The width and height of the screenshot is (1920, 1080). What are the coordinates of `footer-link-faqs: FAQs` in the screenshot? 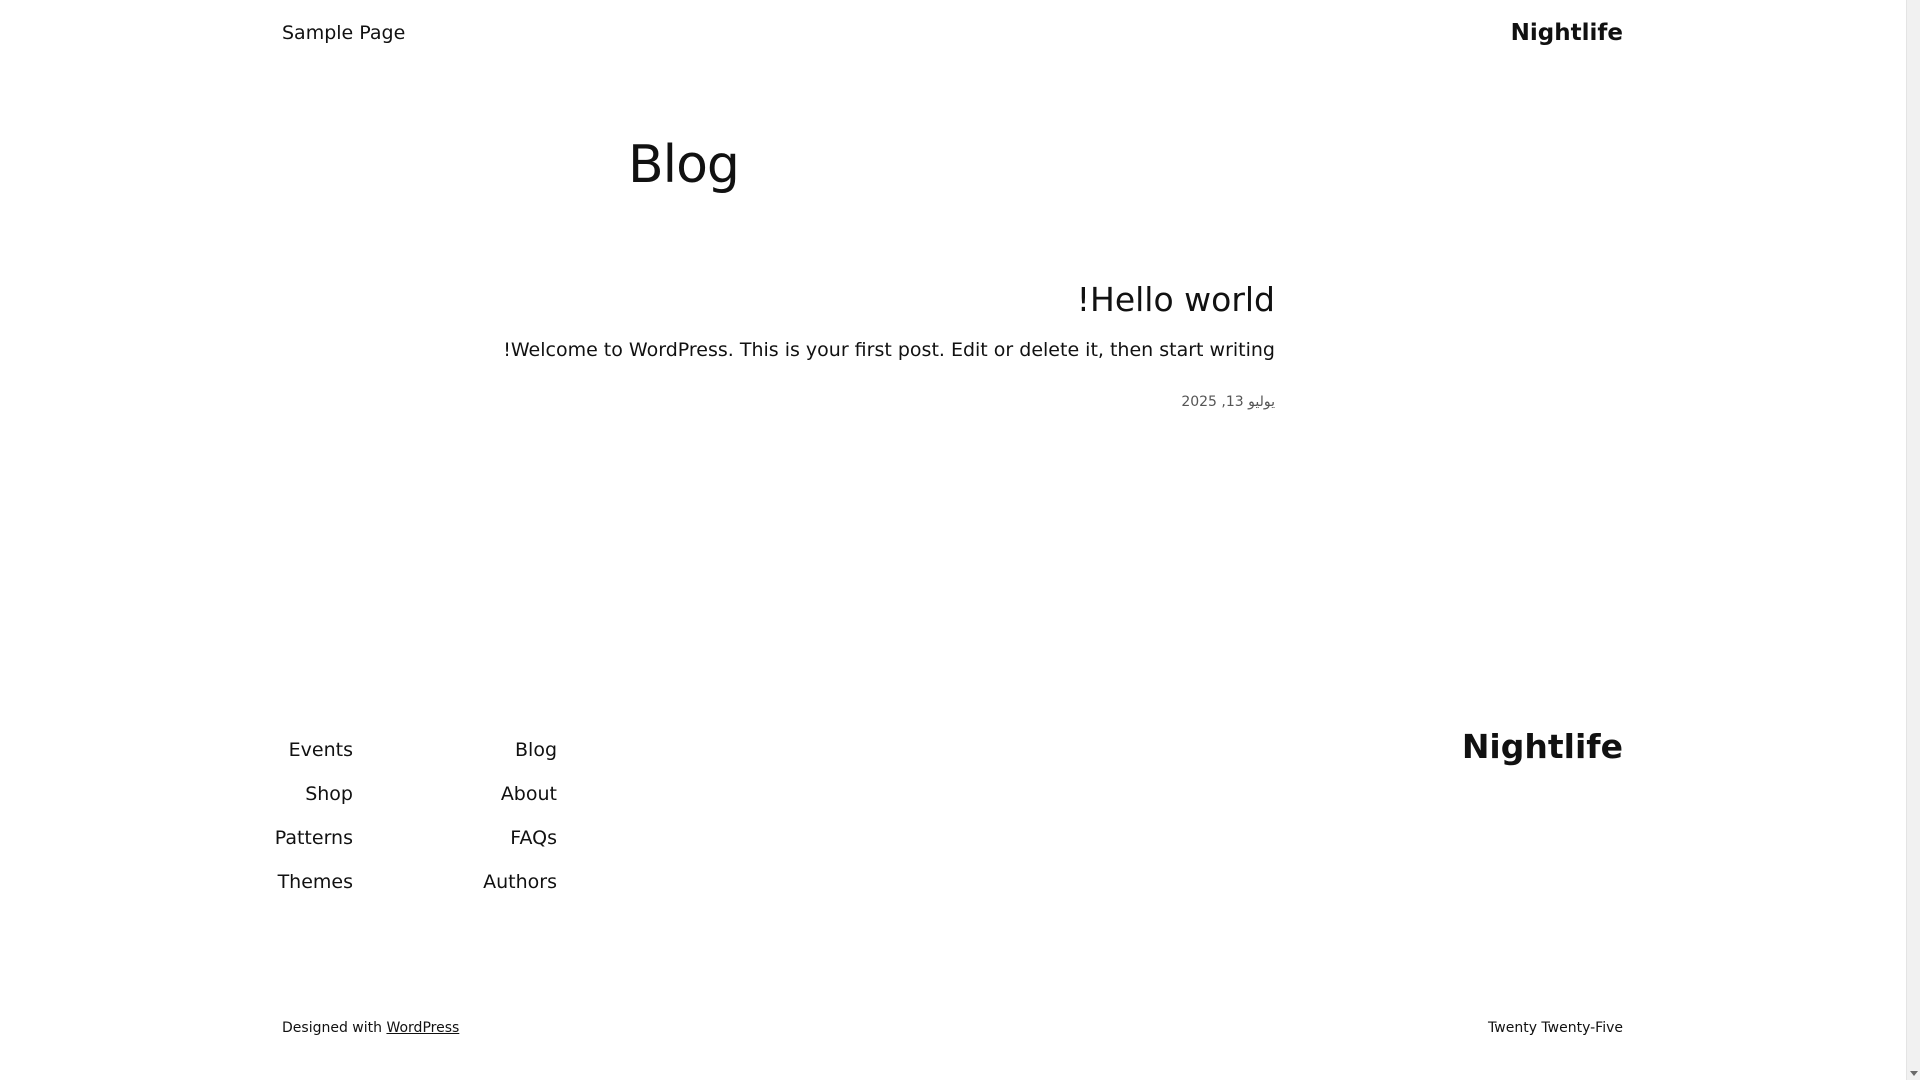 It's located at (533, 838).